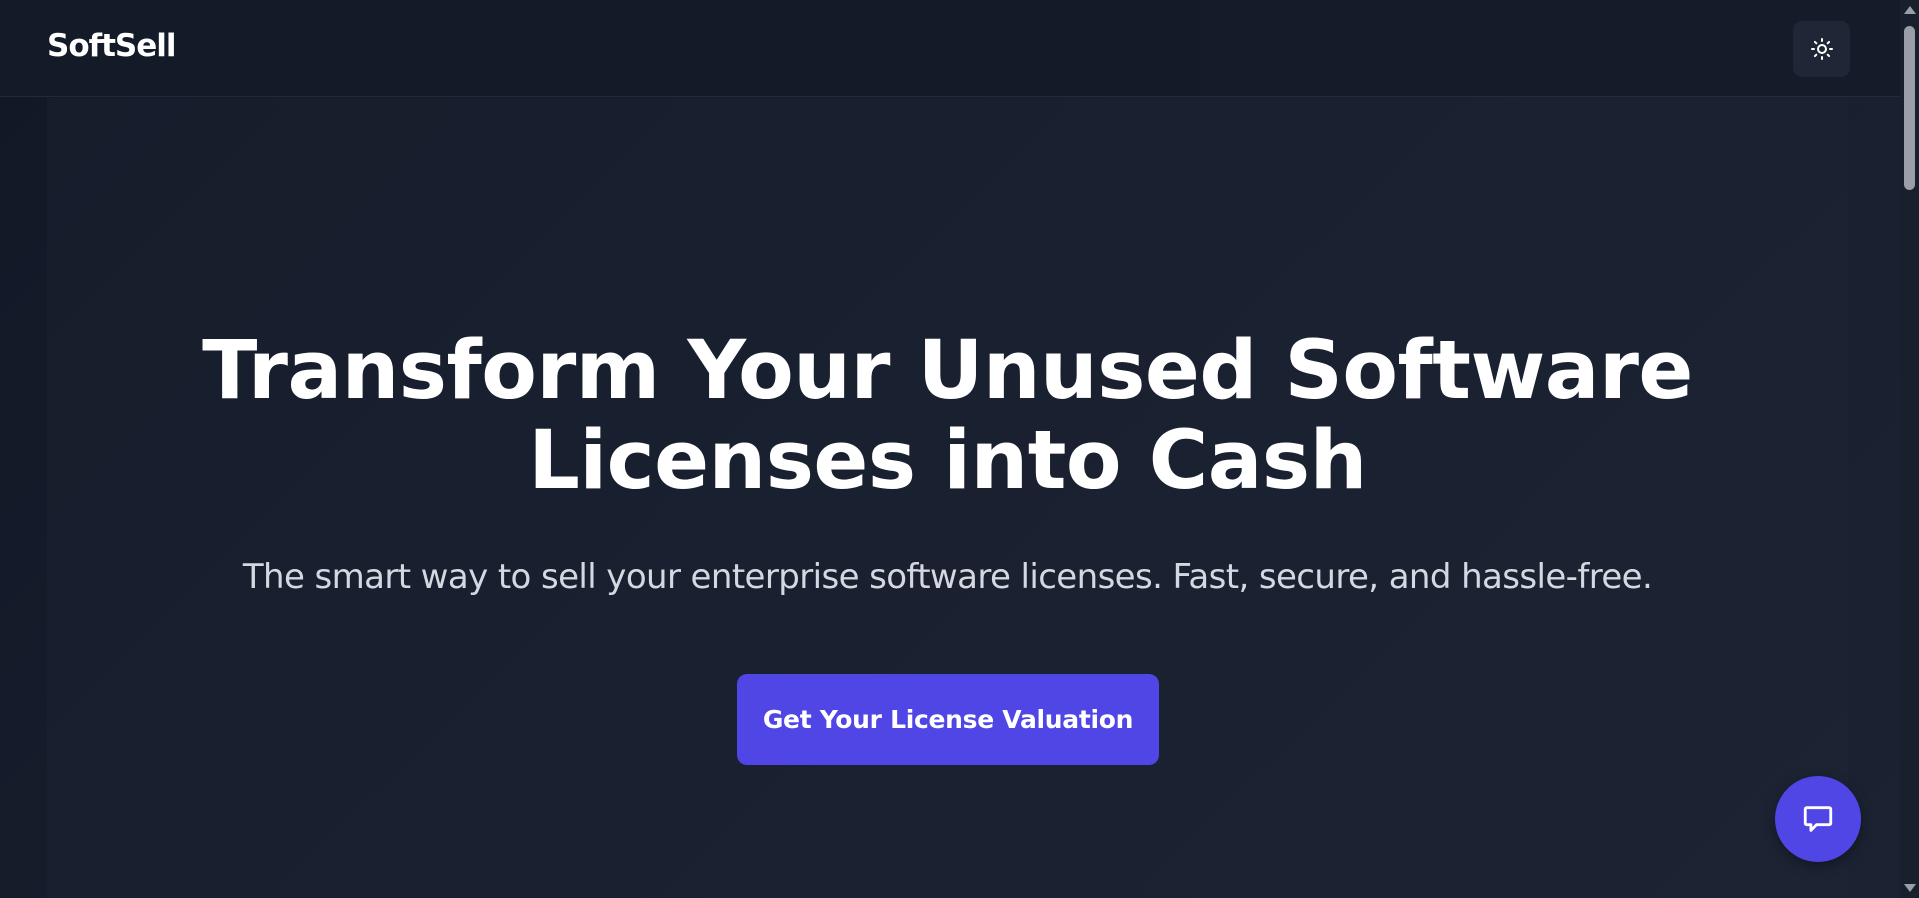 Image resolution: width=1919 pixels, height=898 pixels. I want to click on chat-bubble-icon, so click(1818, 819).